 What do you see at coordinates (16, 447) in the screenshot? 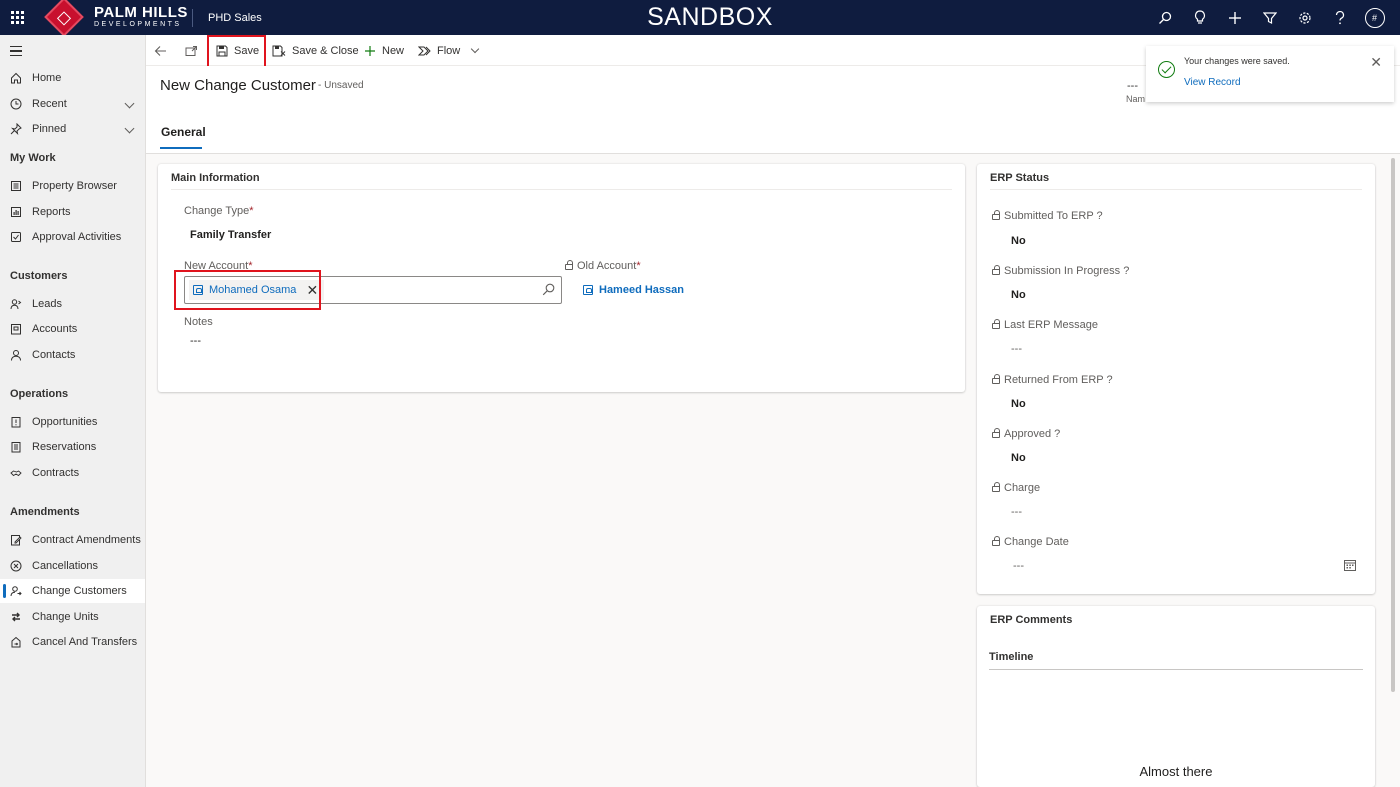
I see `reservation-icon` at bounding box center [16, 447].